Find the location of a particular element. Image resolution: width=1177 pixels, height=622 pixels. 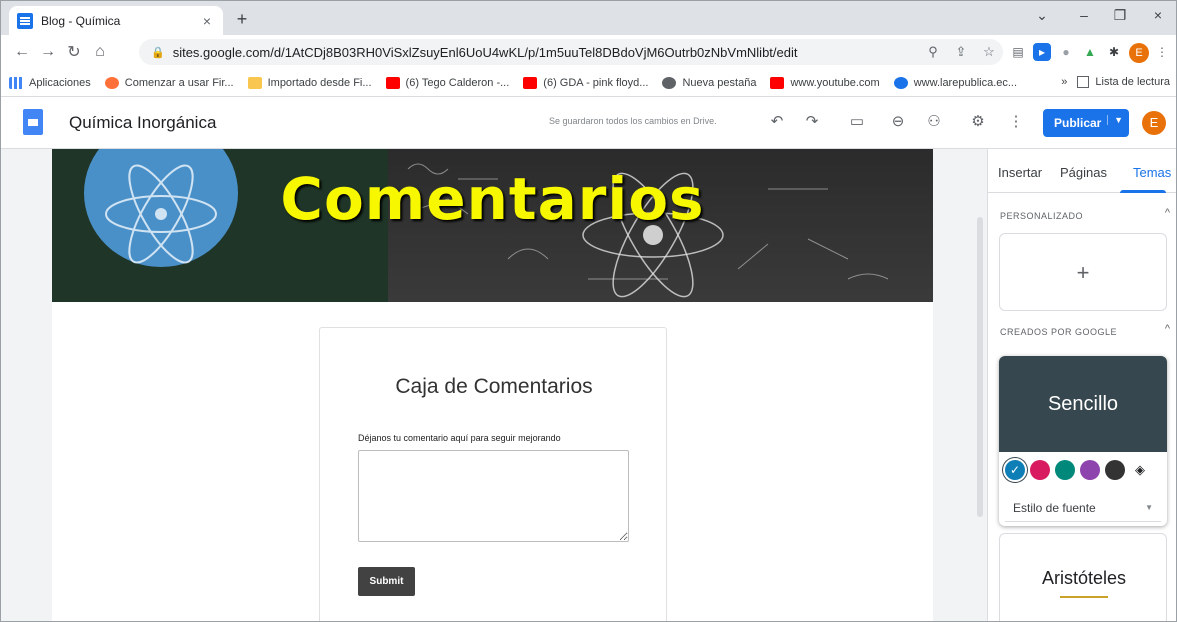

larepublica-icon is located at coordinates (900, 82).